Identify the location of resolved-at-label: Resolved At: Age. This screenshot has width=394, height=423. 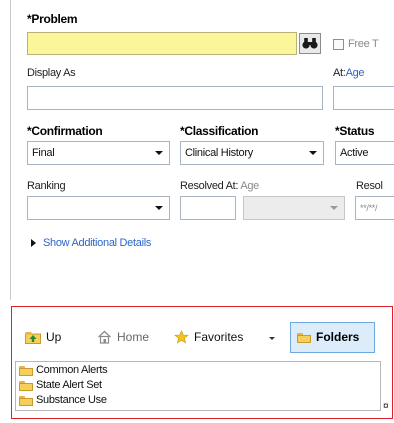
(219, 186).